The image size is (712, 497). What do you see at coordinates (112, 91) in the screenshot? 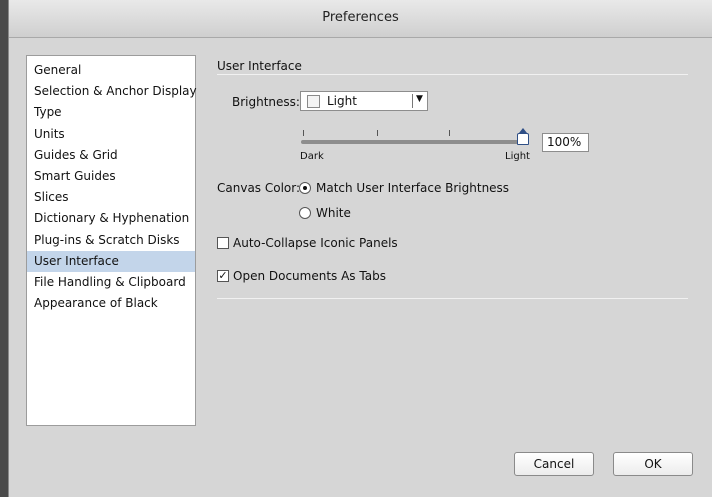
I see `sidebar-item-selection-anchor-display: Selection & Anchor Display` at bounding box center [112, 91].